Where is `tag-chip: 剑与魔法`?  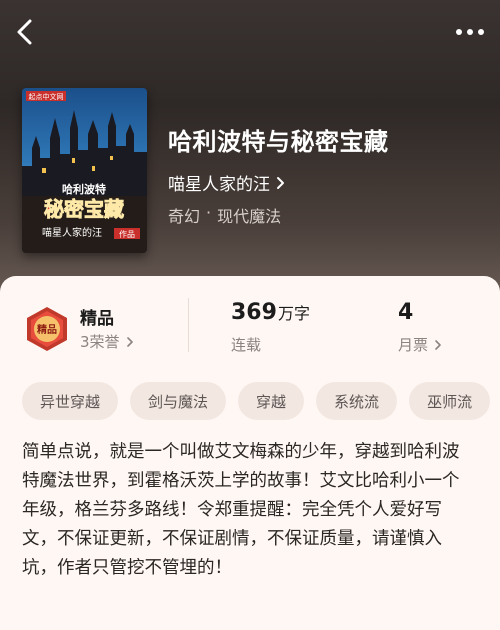 tag-chip: 剑与魔法 is located at coordinates (178, 401).